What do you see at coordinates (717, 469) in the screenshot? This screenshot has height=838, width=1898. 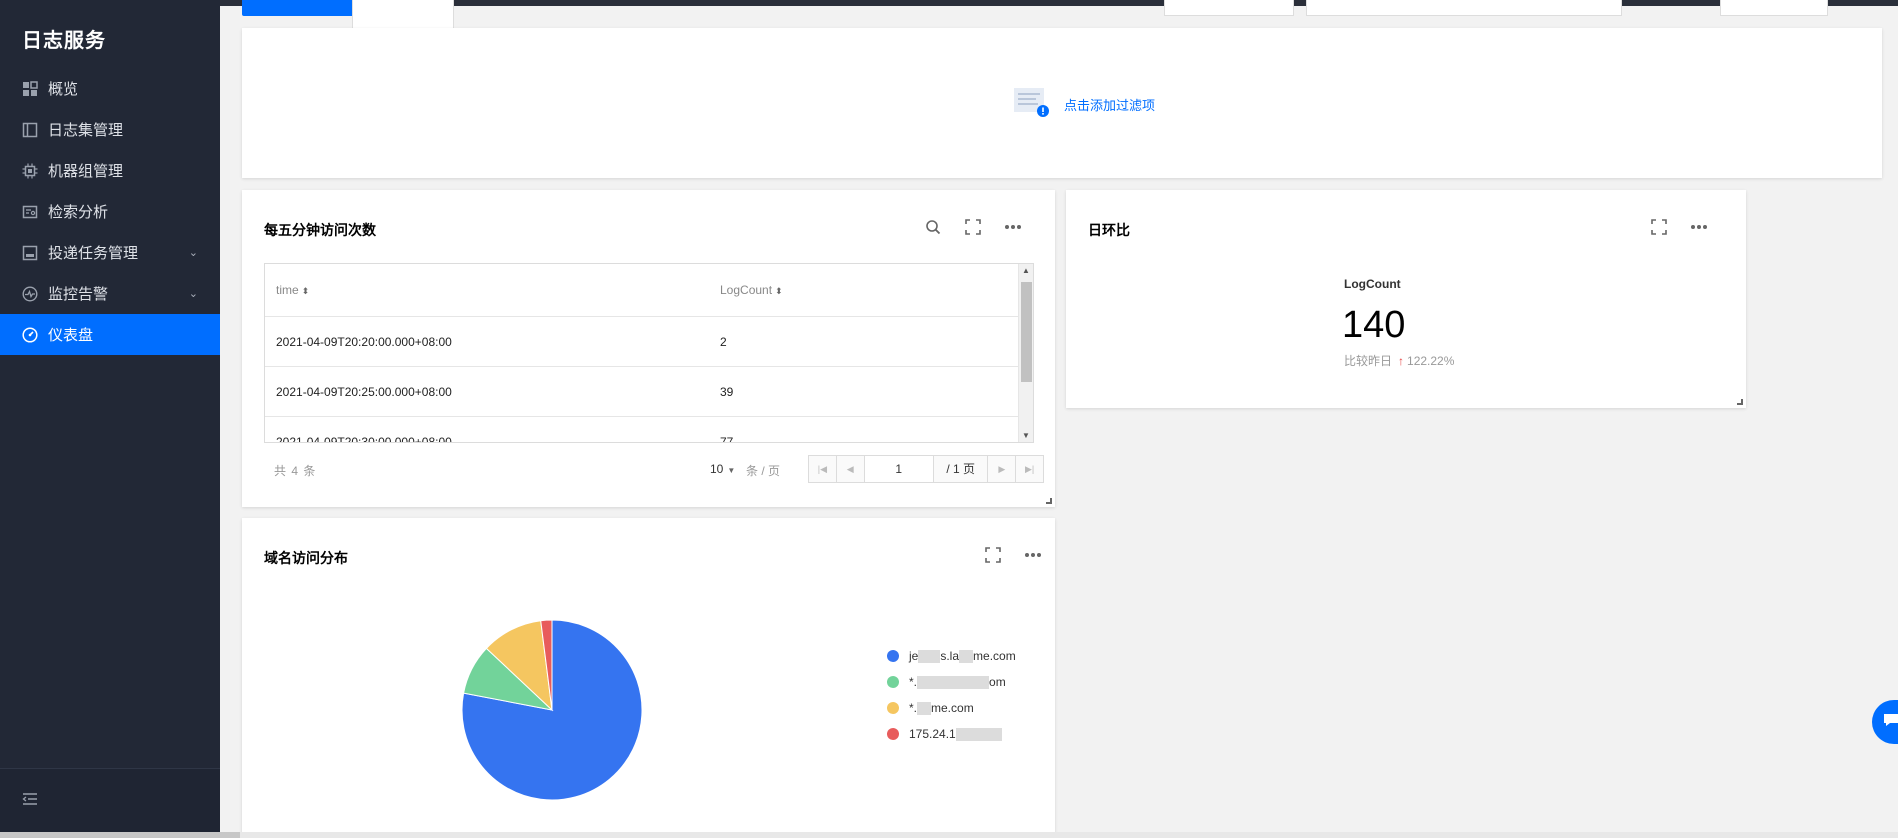 I see `page-size-value: 10` at bounding box center [717, 469].